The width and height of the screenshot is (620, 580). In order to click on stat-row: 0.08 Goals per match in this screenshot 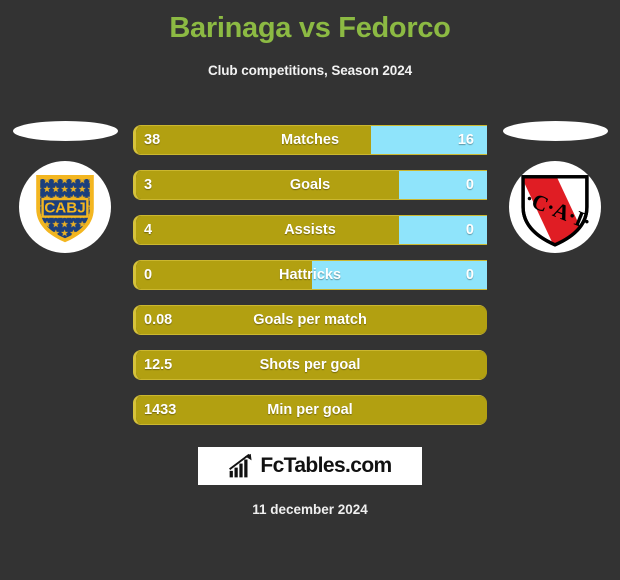, I will do `click(310, 320)`.